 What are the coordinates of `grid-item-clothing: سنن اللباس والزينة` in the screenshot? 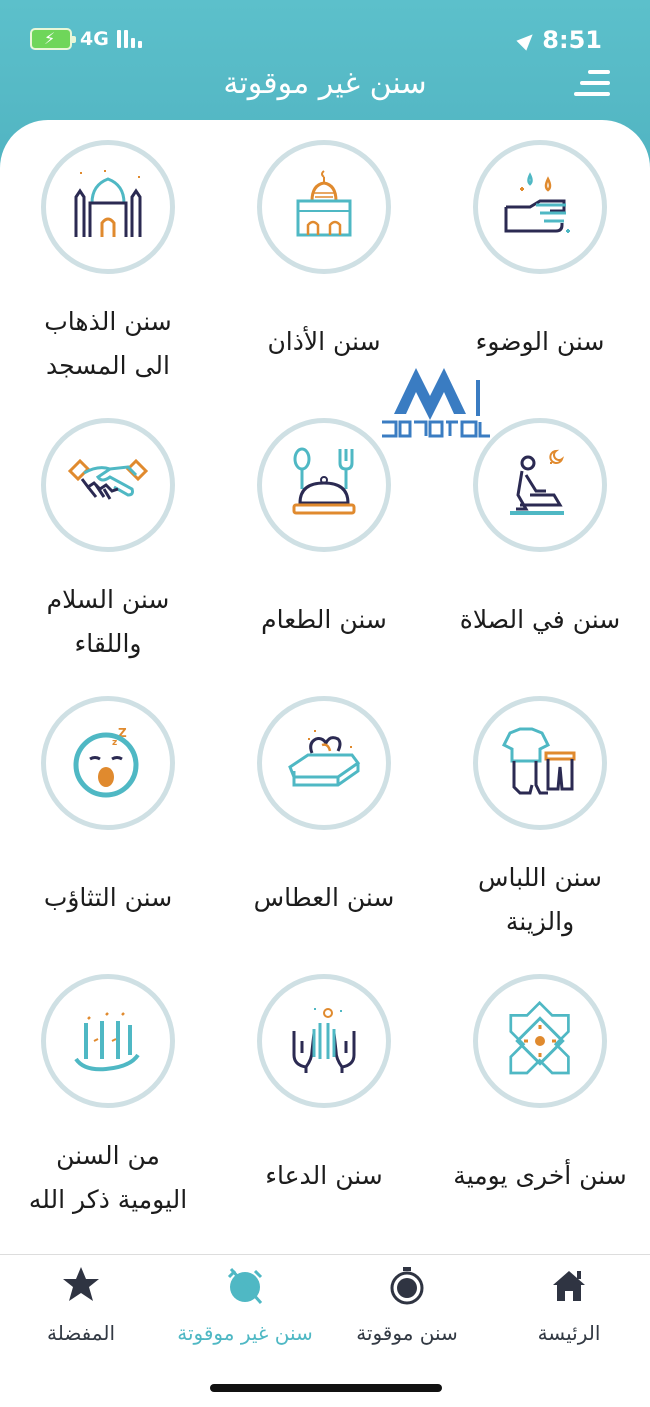 It's located at (540, 806).